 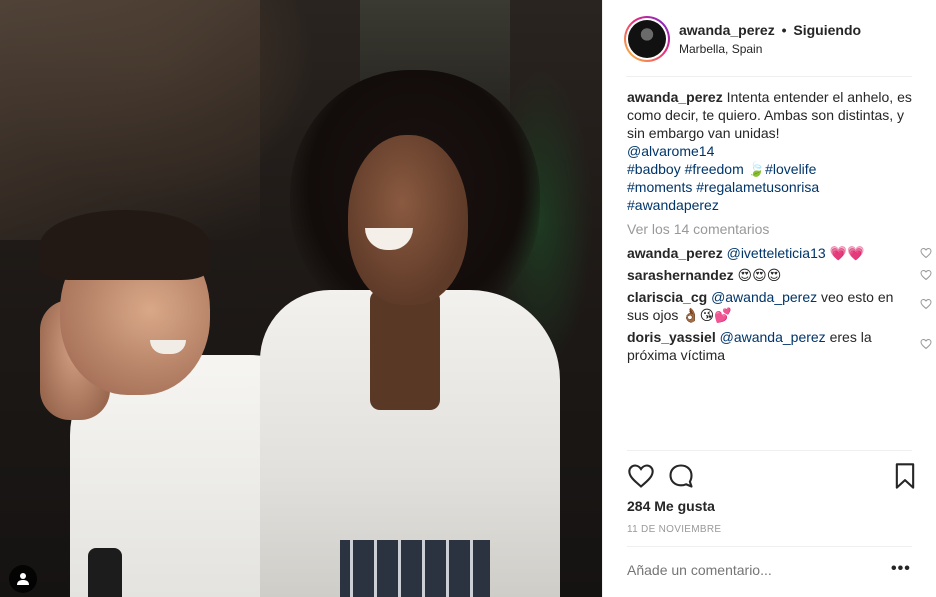 What do you see at coordinates (727, 30) in the screenshot?
I see `header-username: awanda_perez` at bounding box center [727, 30].